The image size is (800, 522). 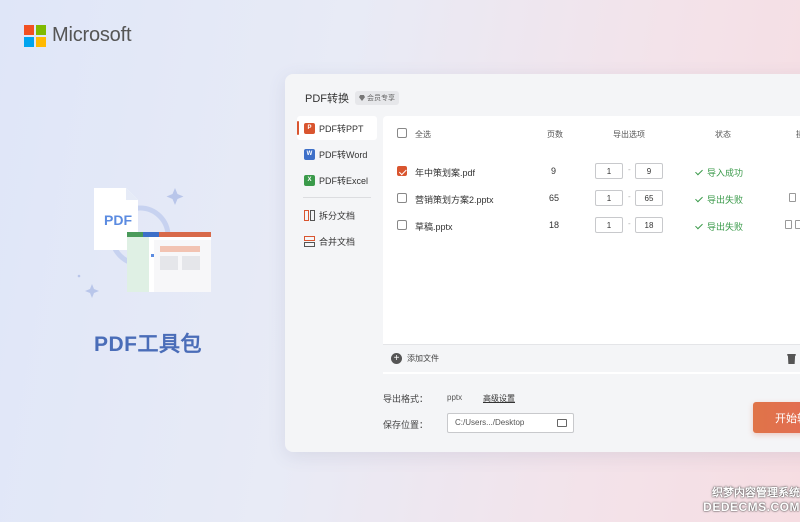 I want to click on sidebar-item-pdf-to-ppt: P PDF转PPT, so click(x=337, y=128).